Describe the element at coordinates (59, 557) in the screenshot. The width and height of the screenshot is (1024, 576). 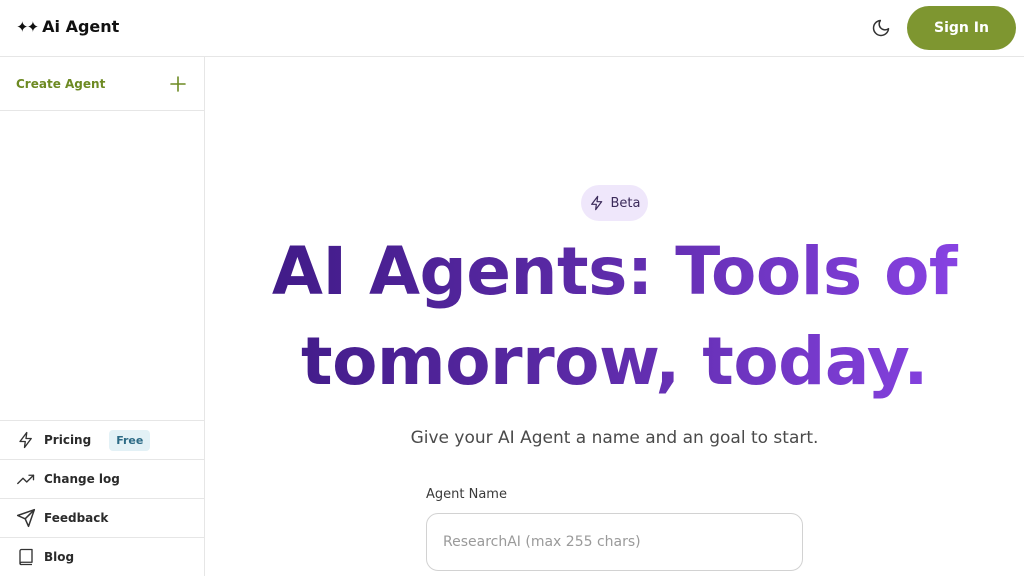
I see `sidebar-item-label: Blog` at that location.